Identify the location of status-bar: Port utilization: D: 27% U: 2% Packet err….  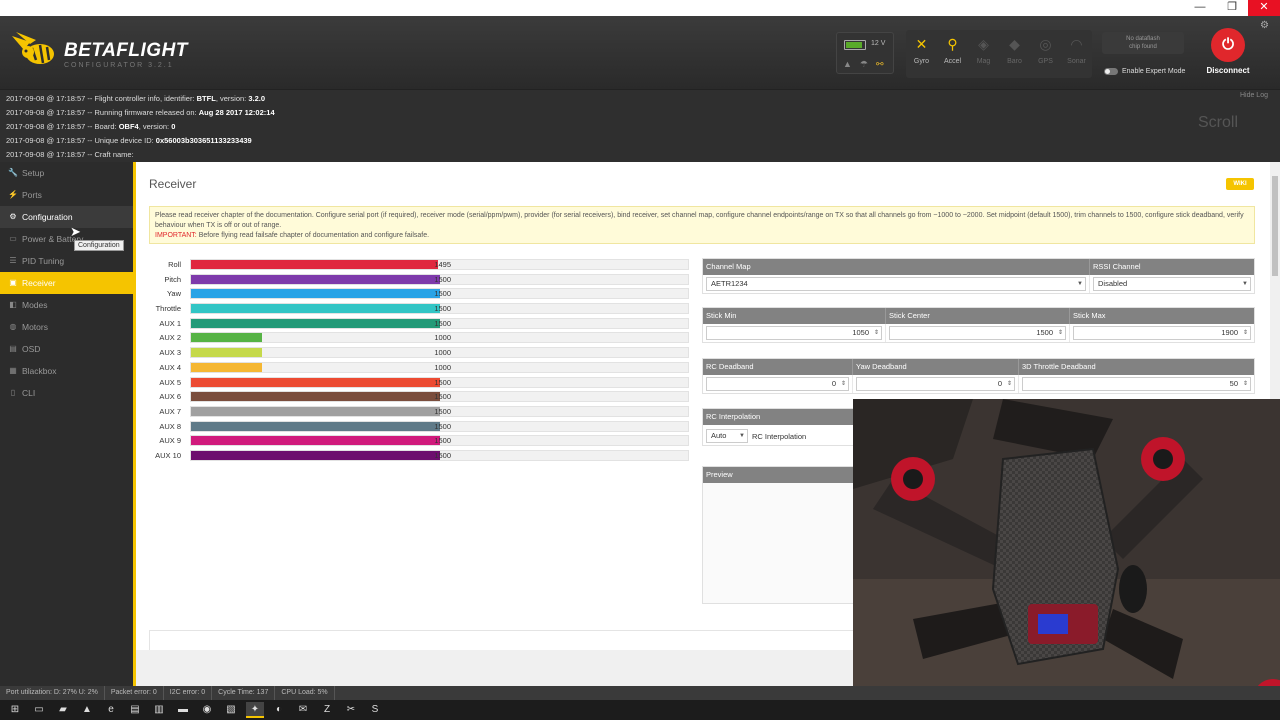
(640, 693).